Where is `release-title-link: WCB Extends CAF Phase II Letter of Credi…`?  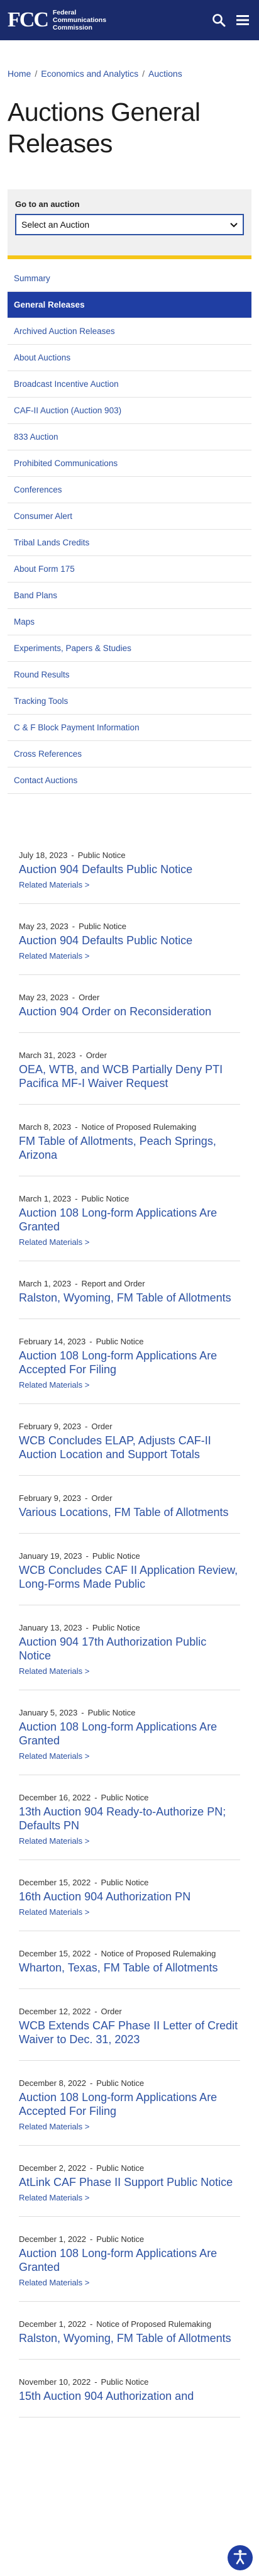
release-title-link: WCB Extends CAF Phase II Letter of Credi… is located at coordinates (129, 2032).